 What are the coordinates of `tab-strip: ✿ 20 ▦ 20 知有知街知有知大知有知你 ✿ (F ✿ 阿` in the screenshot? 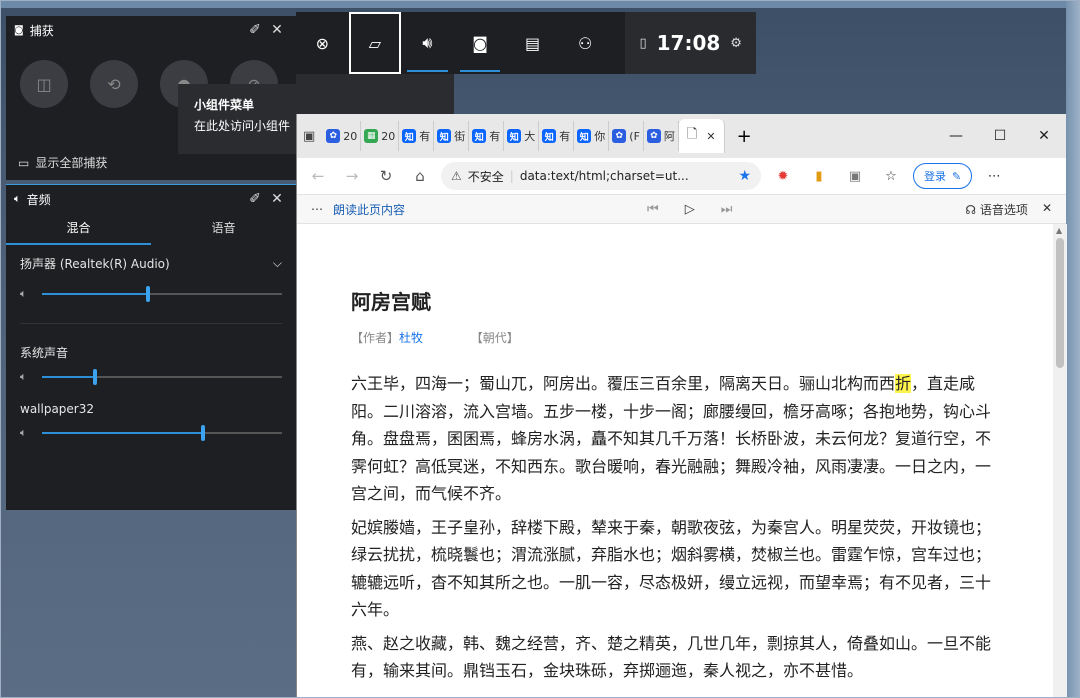 It's located at (501, 136).